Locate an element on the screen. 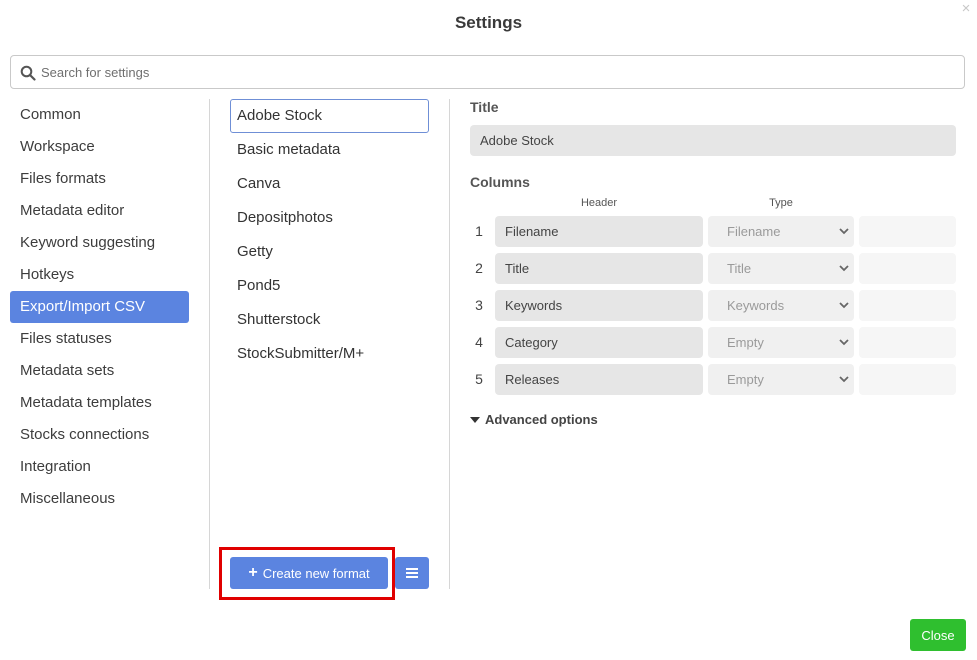 The image size is (977, 660). caret-down-icon is located at coordinates (475, 419).